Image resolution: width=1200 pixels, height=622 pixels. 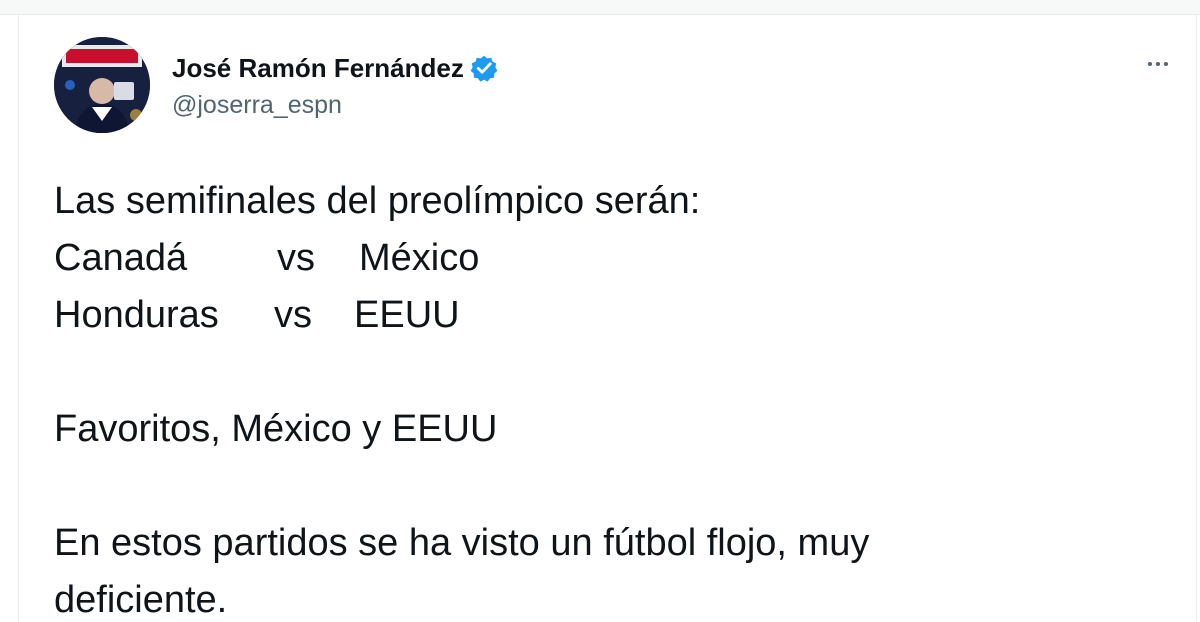 I want to click on card-right-border, so click(x=1196, y=318).